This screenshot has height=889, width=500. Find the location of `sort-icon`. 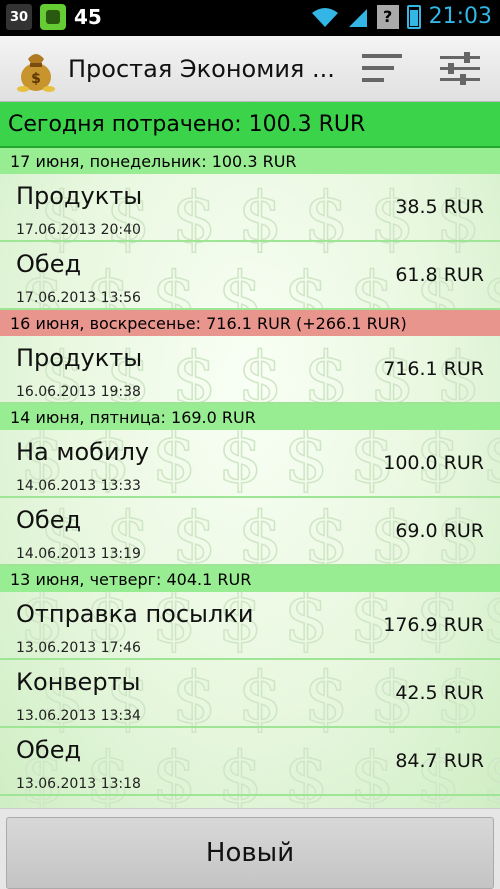

sort-icon is located at coordinates (382, 69).